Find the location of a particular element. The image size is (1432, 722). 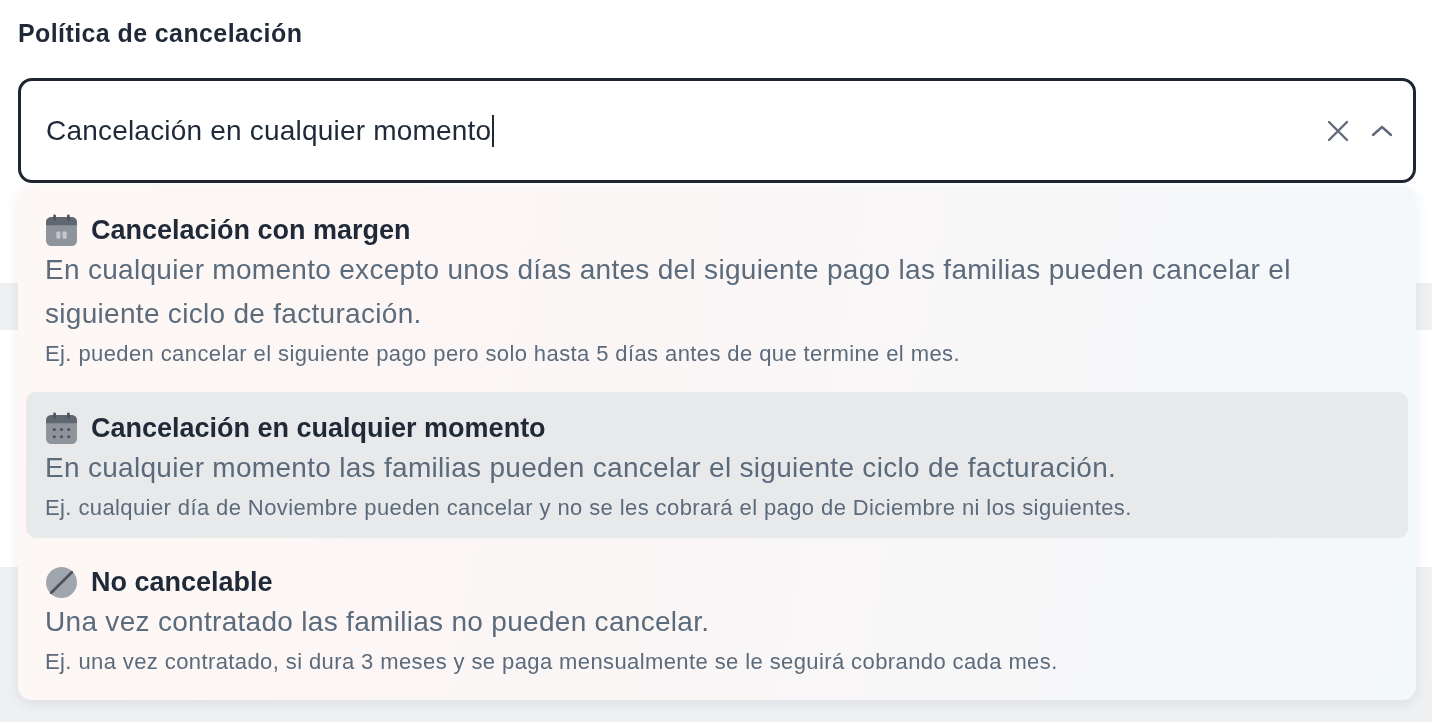

option-example: Ej. pueden cancelar el siguiente pago pero solo hasta 5 días antes de que termine el mes. is located at coordinates (503, 354).